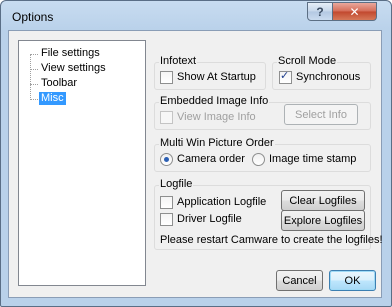 Image resolution: width=392 pixels, height=307 pixels. Describe the element at coordinates (196, 16) in the screenshot. I see `title-bar: Options ? ✕` at that location.